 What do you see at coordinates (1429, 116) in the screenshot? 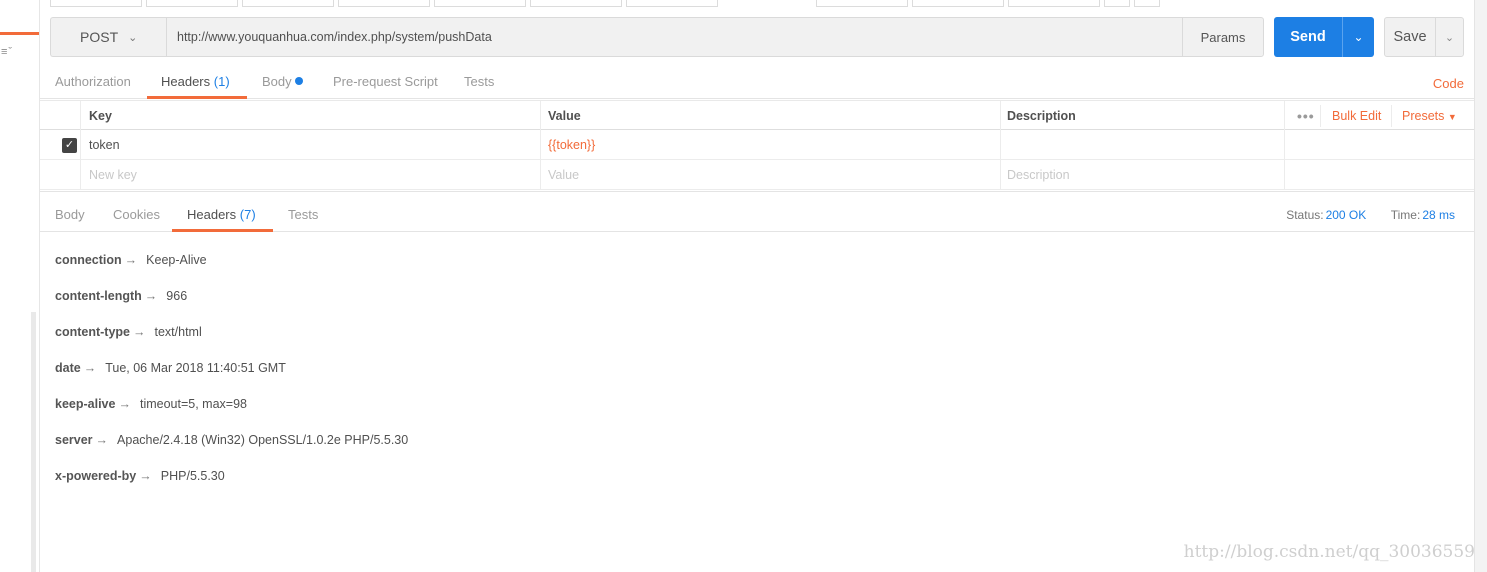
I see `presets-dropdown: Presets ▼` at bounding box center [1429, 116].